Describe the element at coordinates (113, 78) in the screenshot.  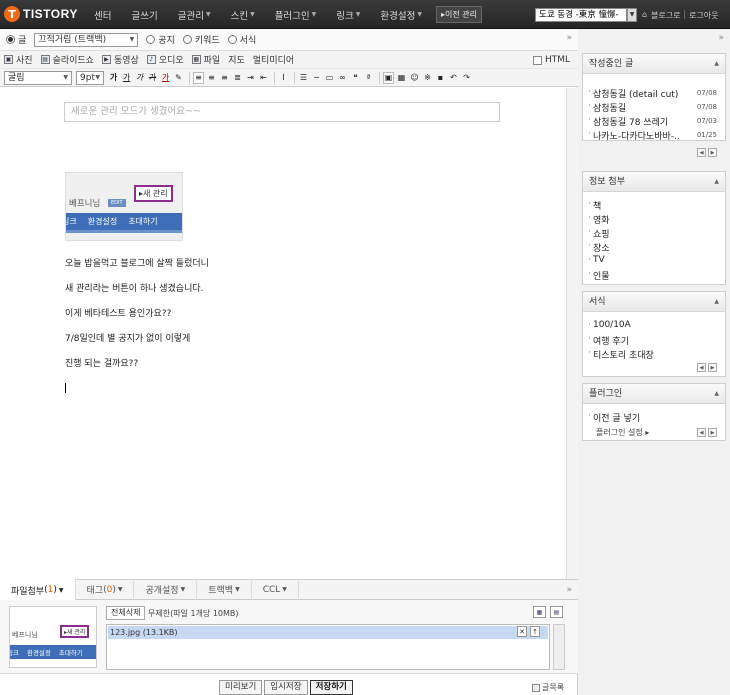
I see `bold-button: 가` at that location.